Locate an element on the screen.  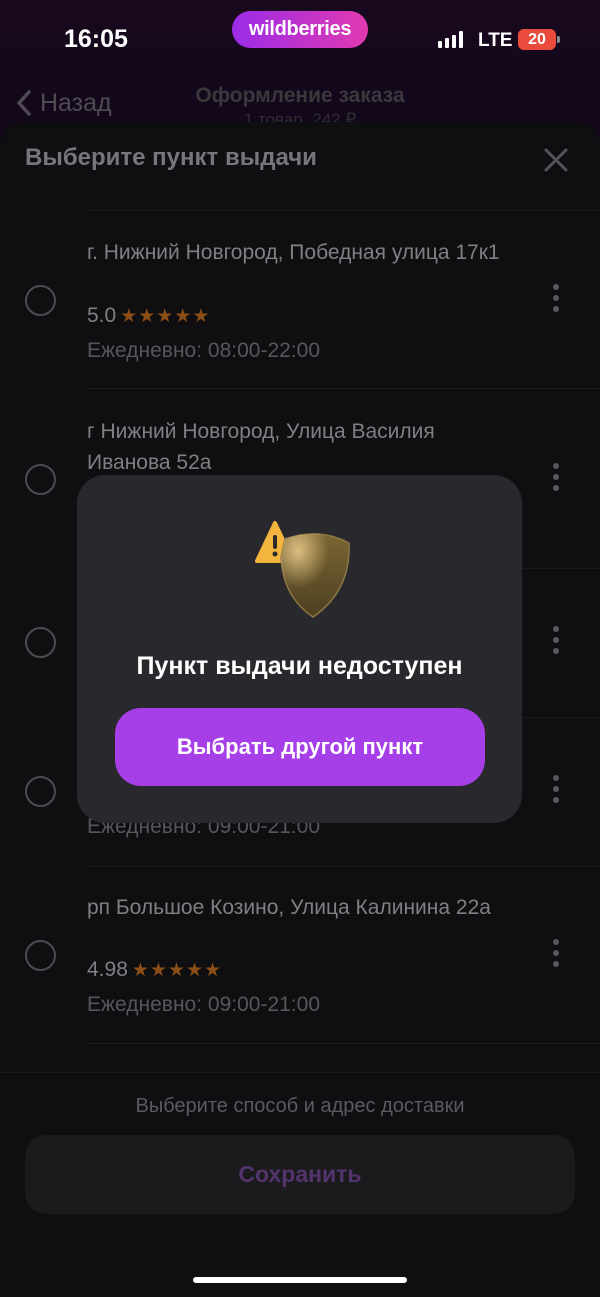
battery-icon: 20 is located at coordinates (539, 39).